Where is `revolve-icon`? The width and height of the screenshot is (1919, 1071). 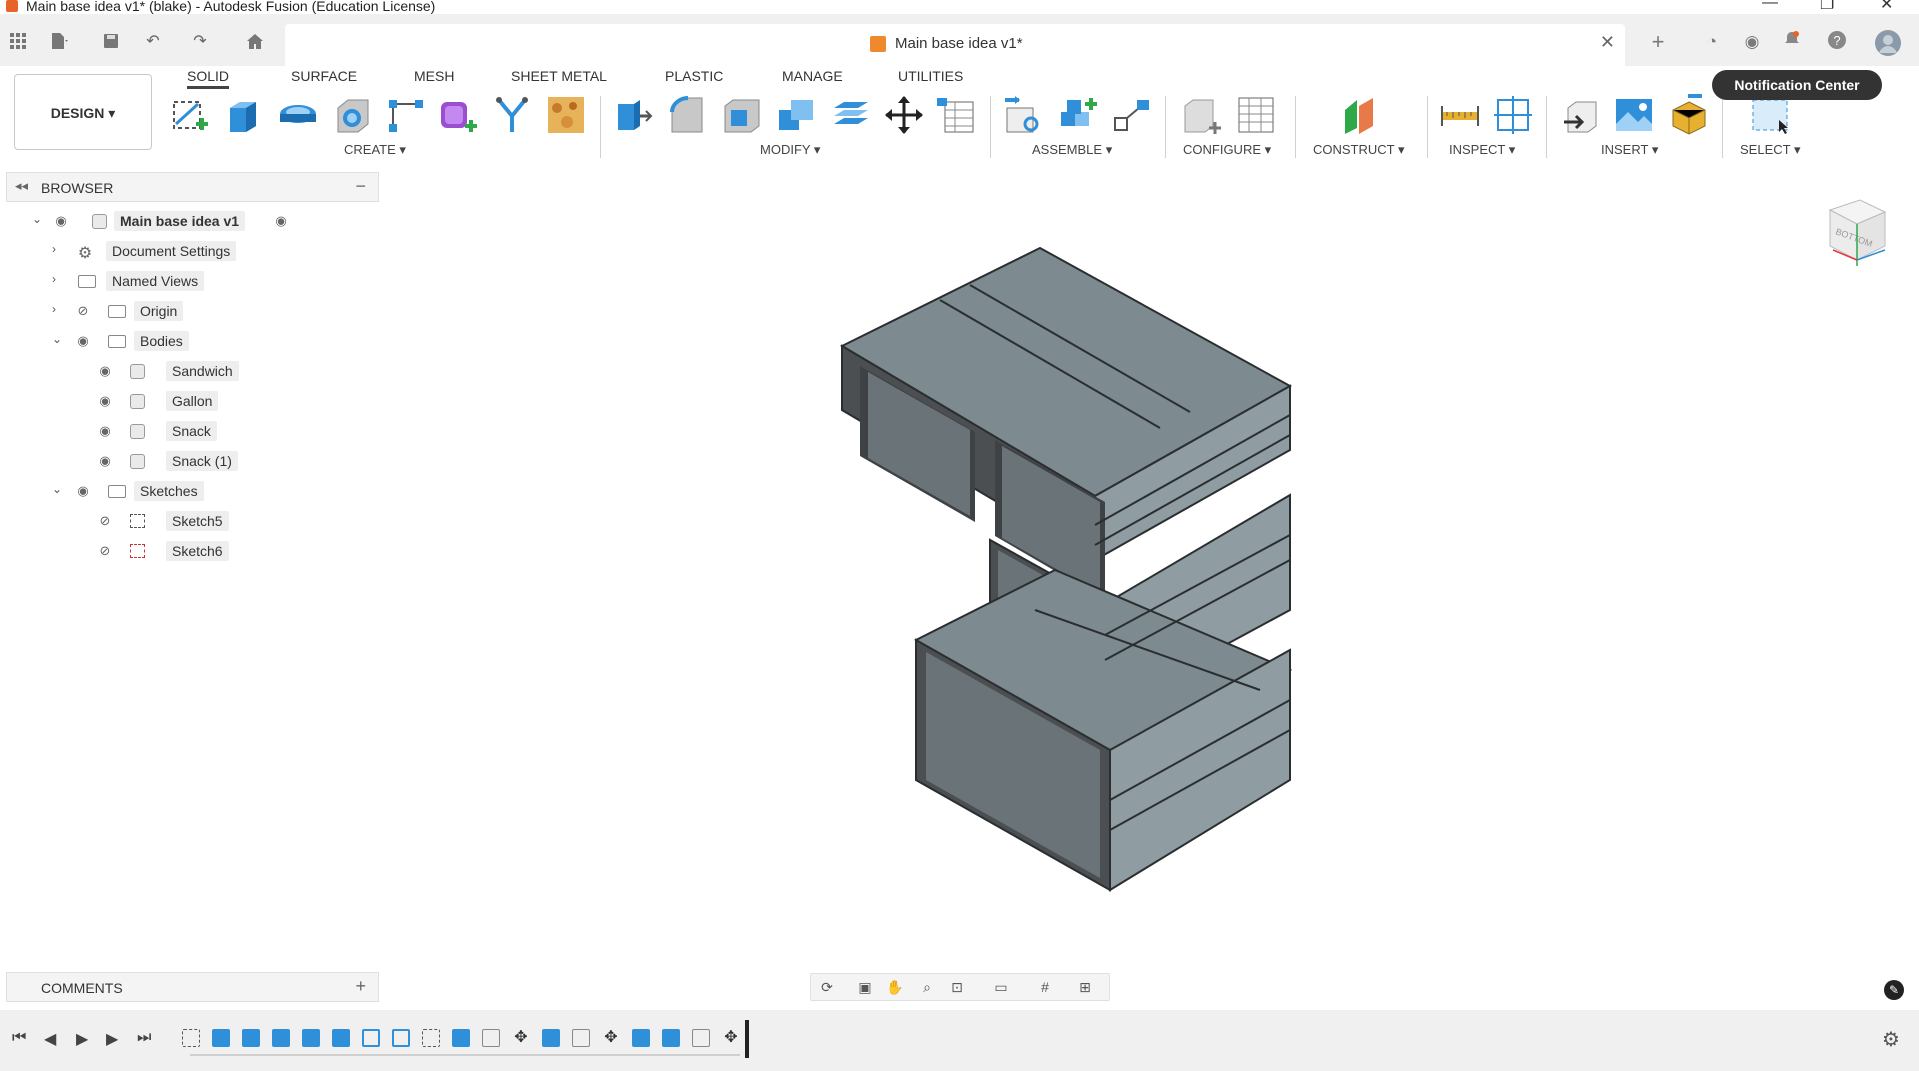
revolve-icon is located at coordinates (298, 115).